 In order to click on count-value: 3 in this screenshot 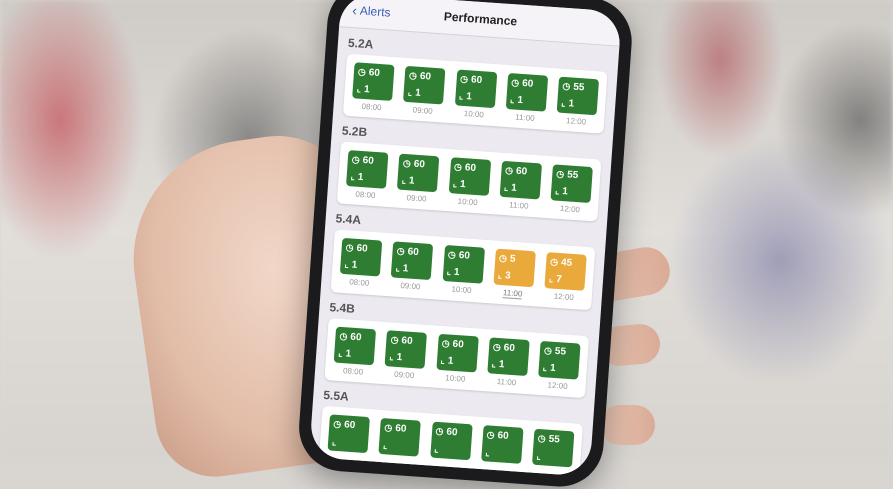, I will do `click(508, 276)`.